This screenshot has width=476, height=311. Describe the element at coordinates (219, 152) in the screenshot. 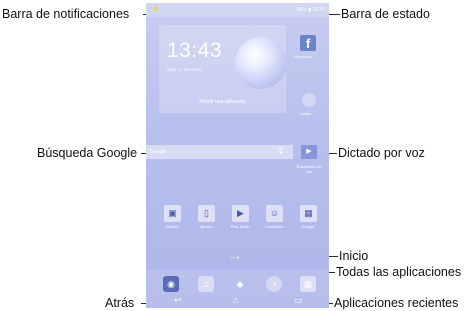

I see `google-search-bar: Google 🎙` at that location.